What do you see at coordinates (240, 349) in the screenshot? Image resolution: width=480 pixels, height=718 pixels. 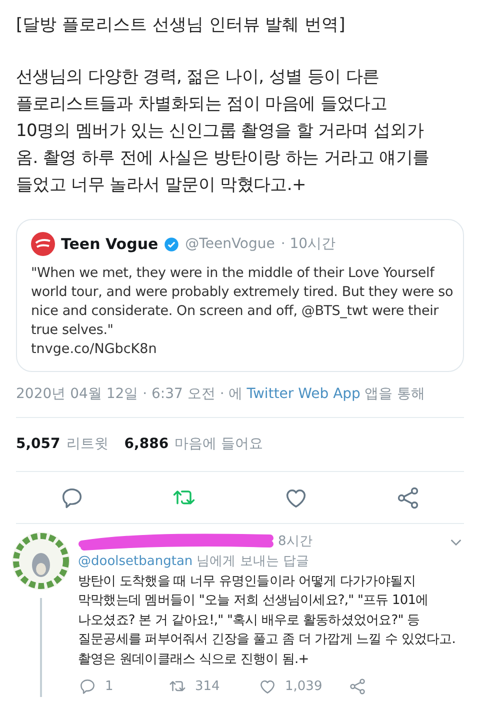 I see `quoted-link: tnvge.co/NGbcK8n` at bounding box center [240, 349].